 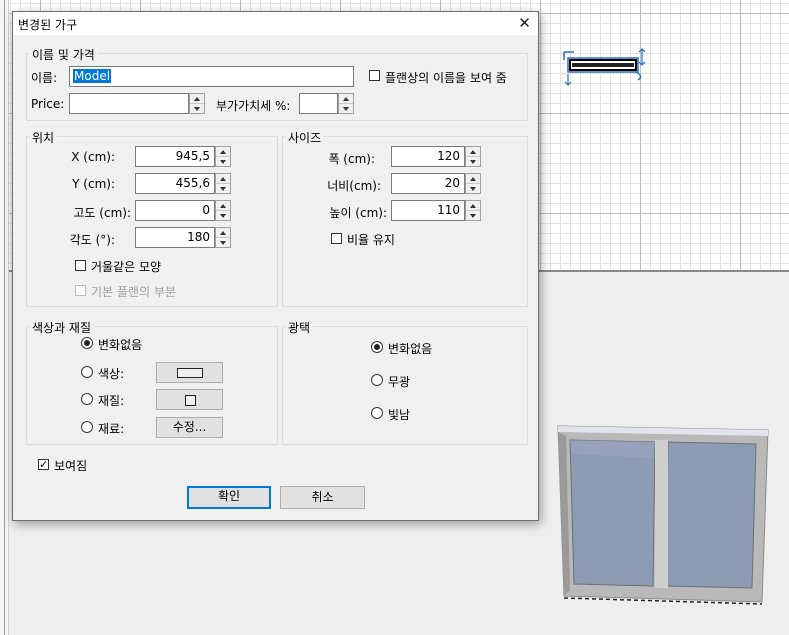 What do you see at coordinates (111, 374) in the screenshot?
I see `color-label: 색상:` at bounding box center [111, 374].